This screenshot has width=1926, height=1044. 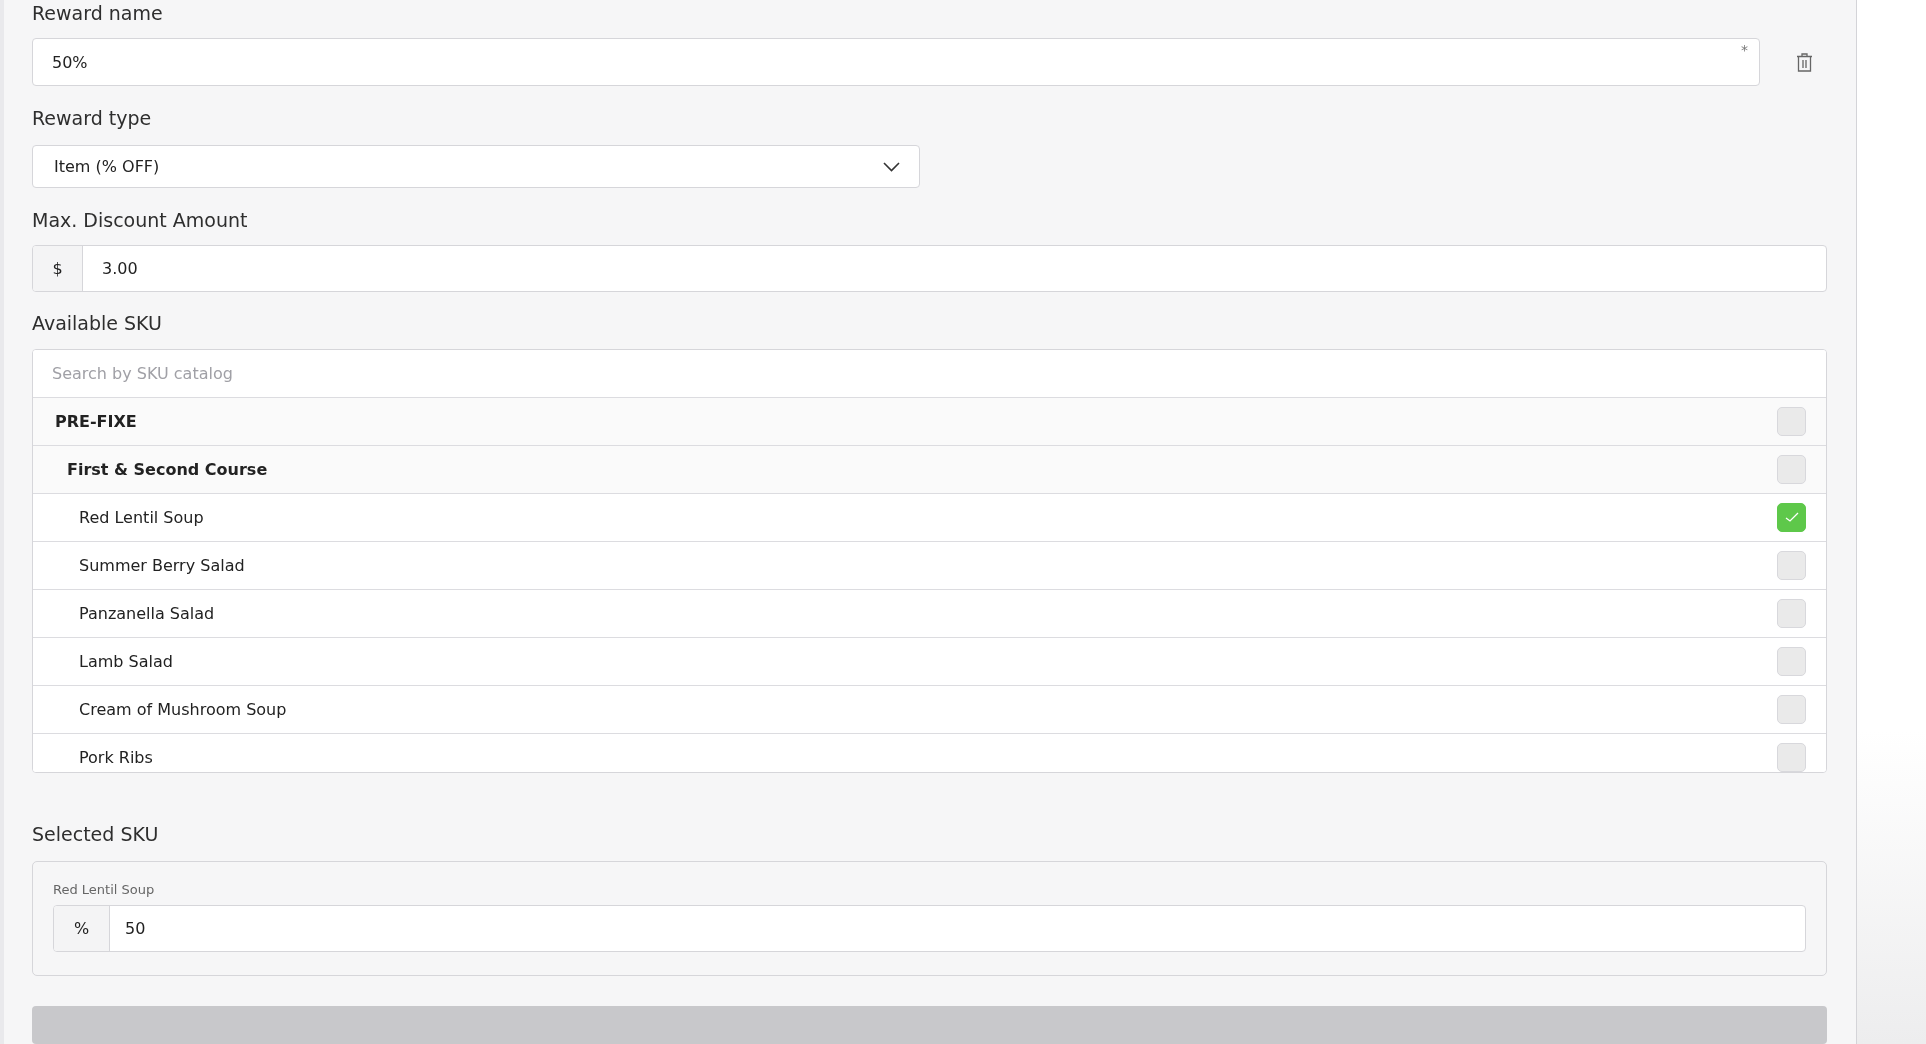 I want to click on currency-prefix: $, so click(x=58, y=268).